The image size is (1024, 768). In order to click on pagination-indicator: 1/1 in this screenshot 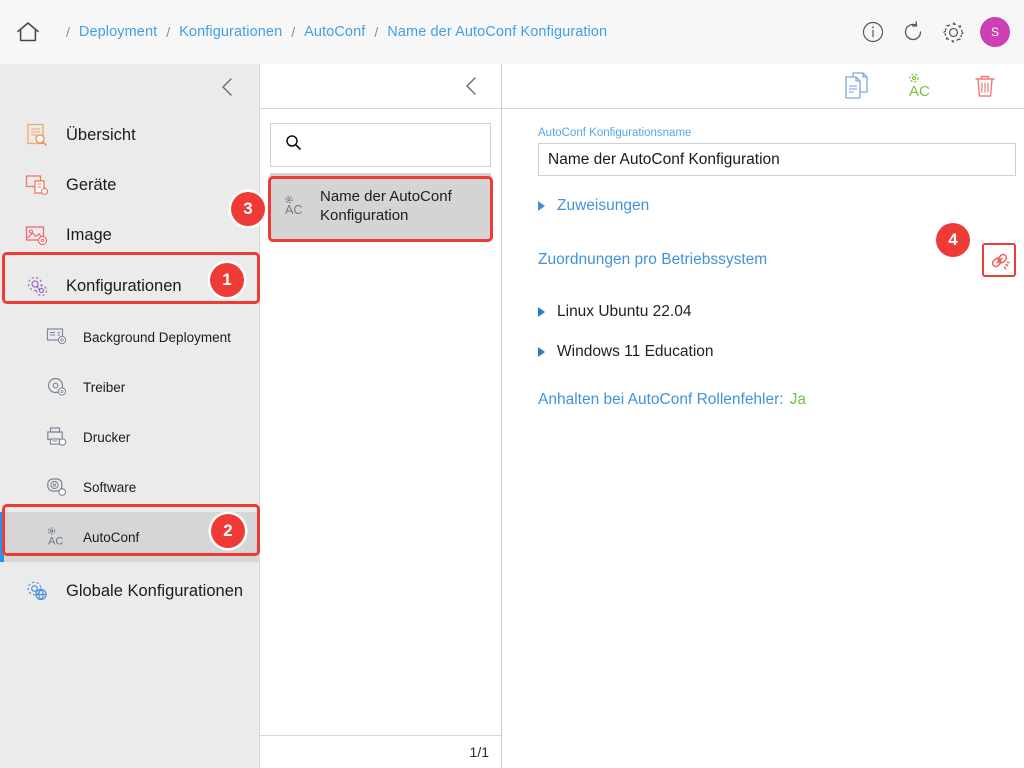, I will do `click(380, 751)`.